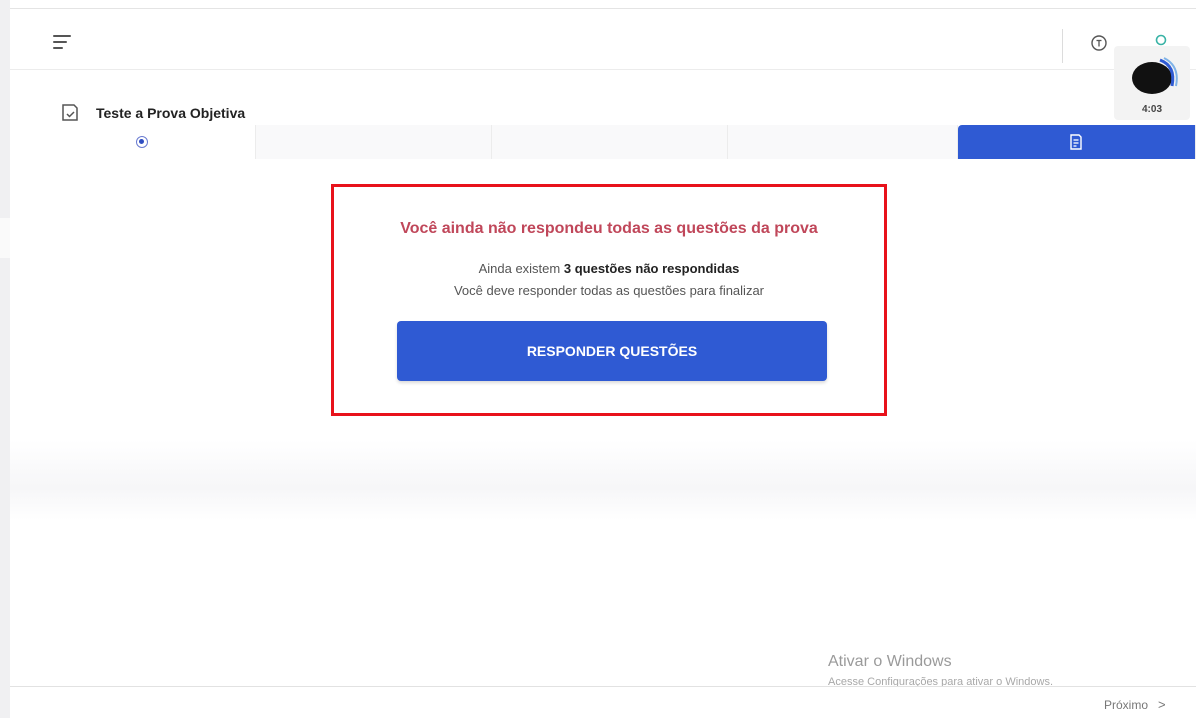  What do you see at coordinates (603, 702) in the screenshot?
I see `bottom-bar` at bounding box center [603, 702].